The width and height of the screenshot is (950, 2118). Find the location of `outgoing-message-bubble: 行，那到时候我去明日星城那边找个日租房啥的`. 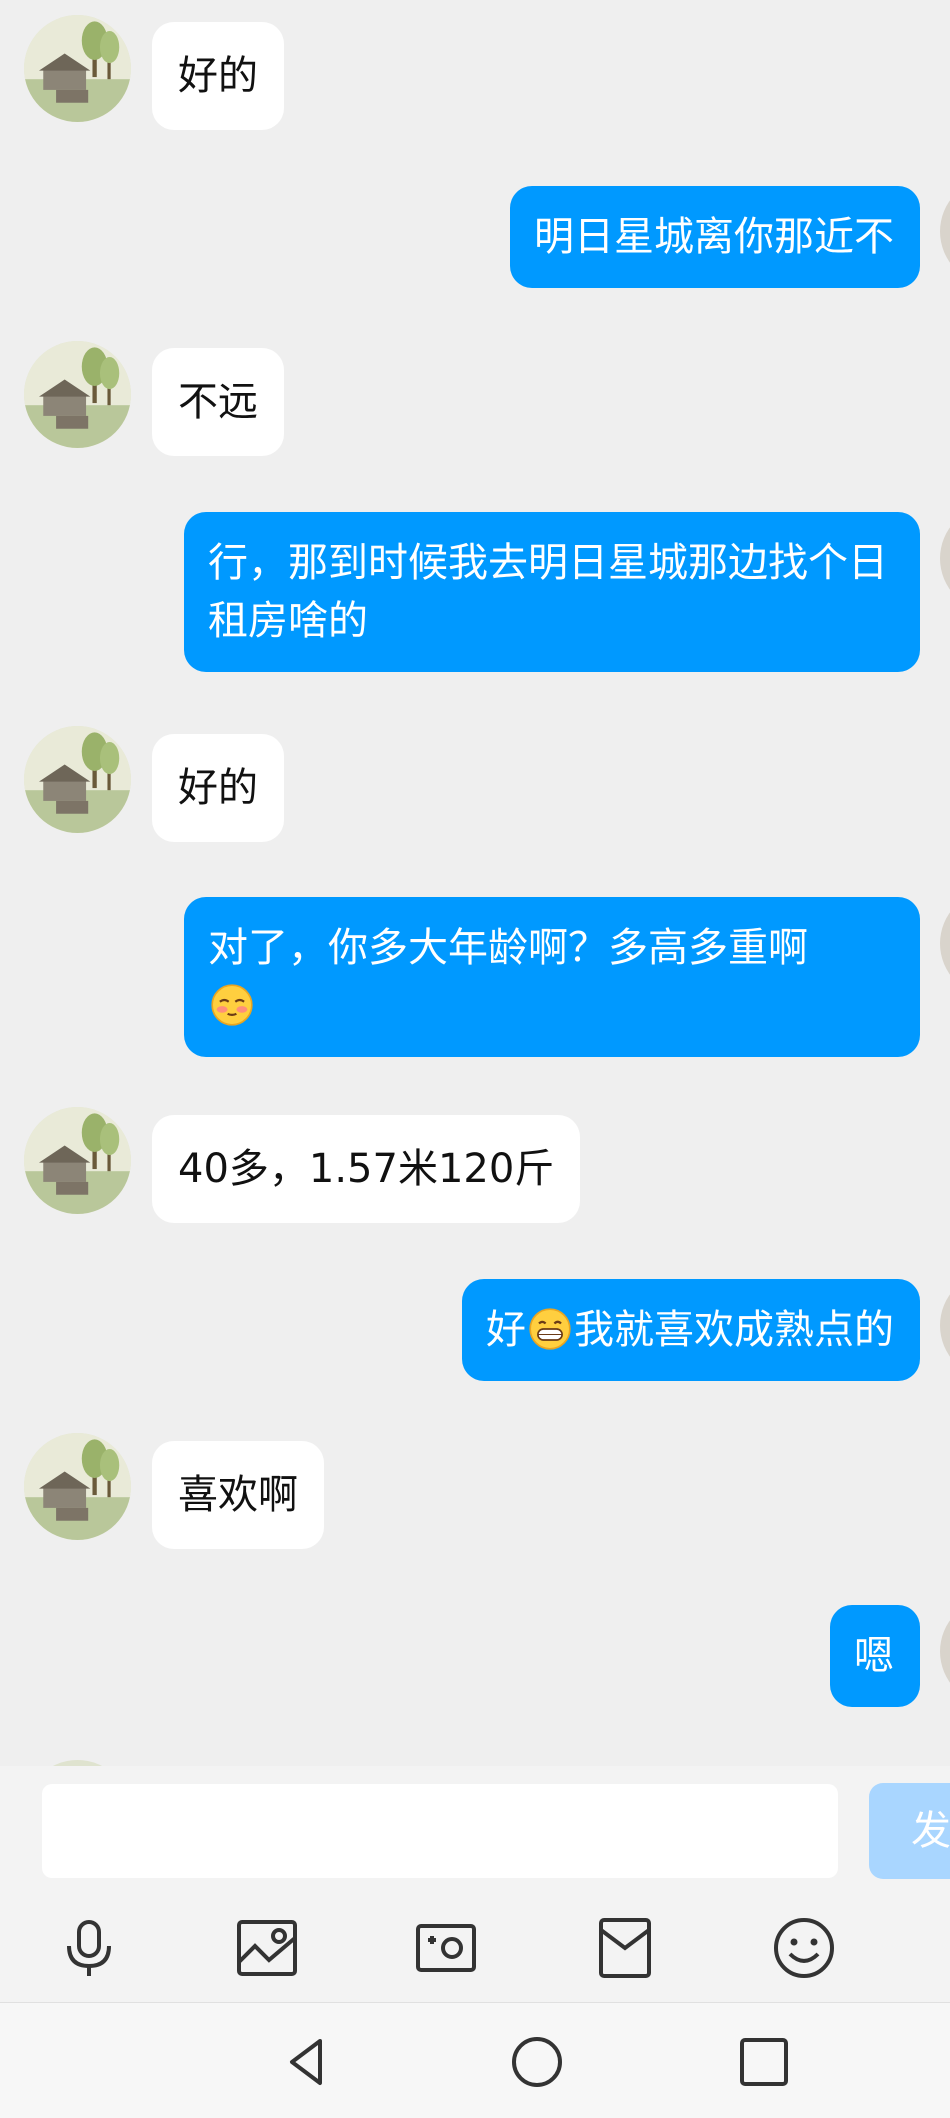

outgoing-message-bubble: 行，那到时候我去明日星城那边找个日租房啥的 is located at coordinates (552, 592).